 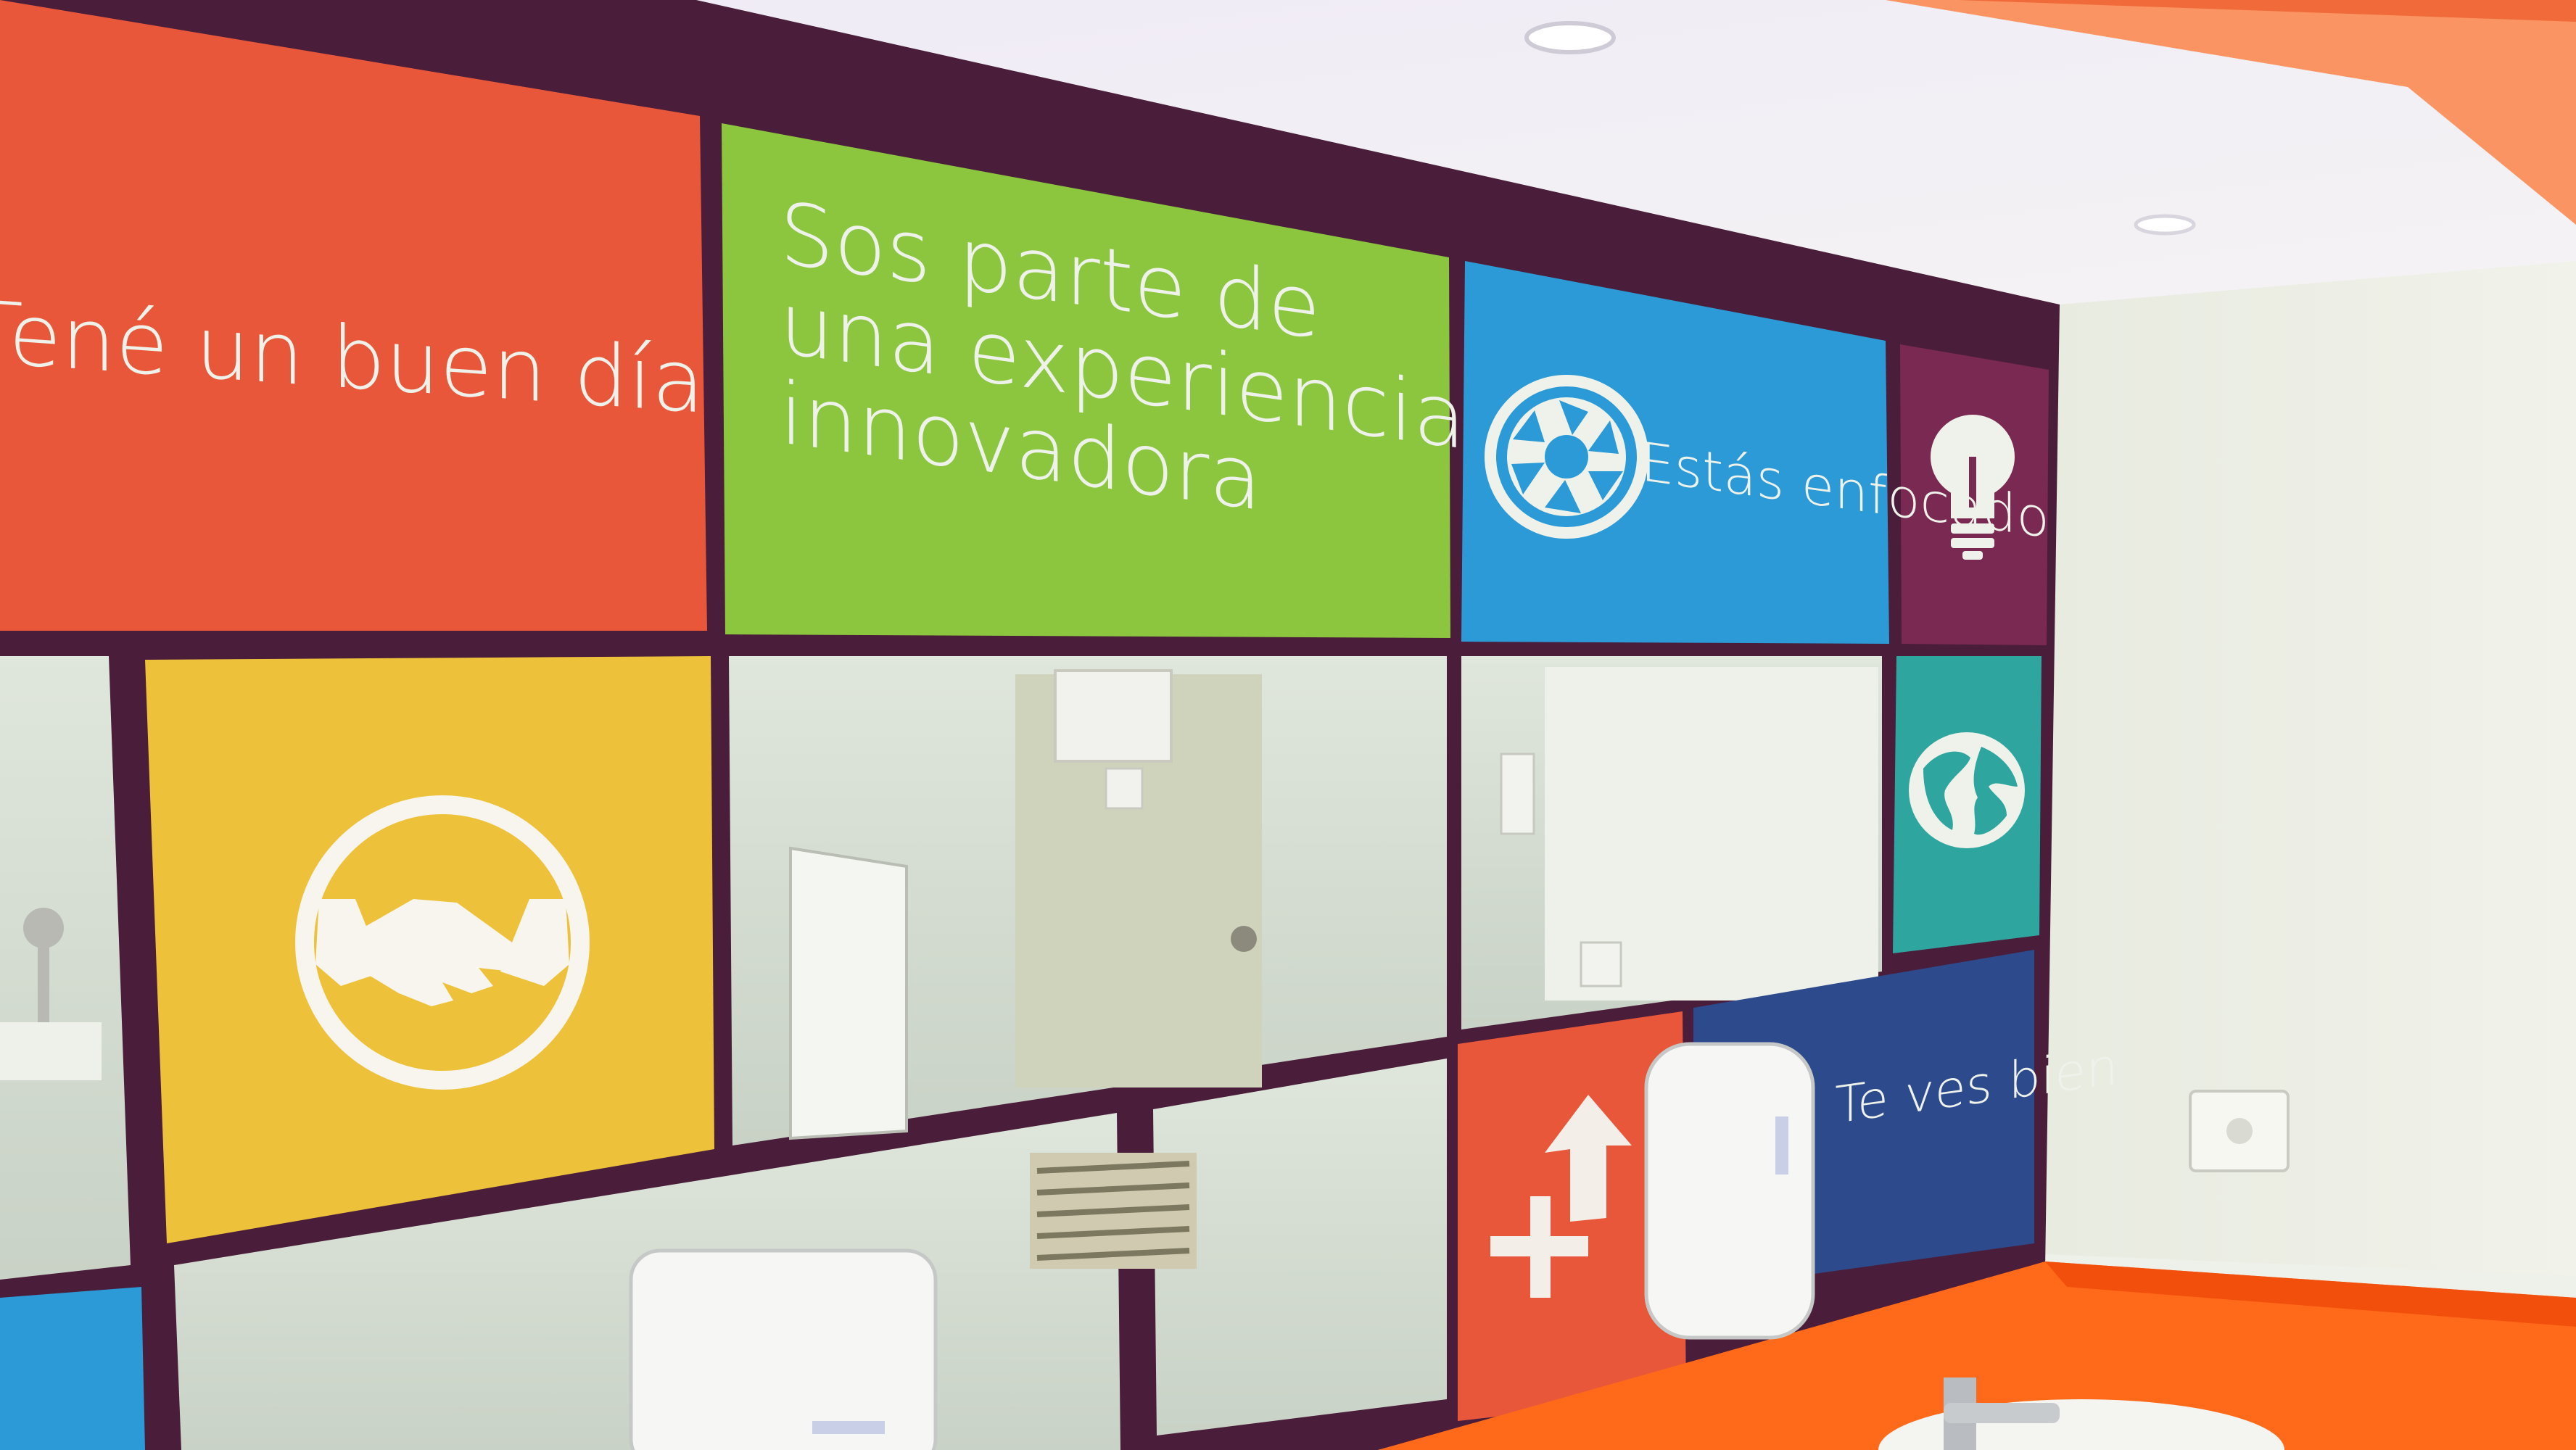 What do you see at coordinates (2239, 1131) in the screenshot?
I see `wall-outlet` at bounding box center [2239, 1131].